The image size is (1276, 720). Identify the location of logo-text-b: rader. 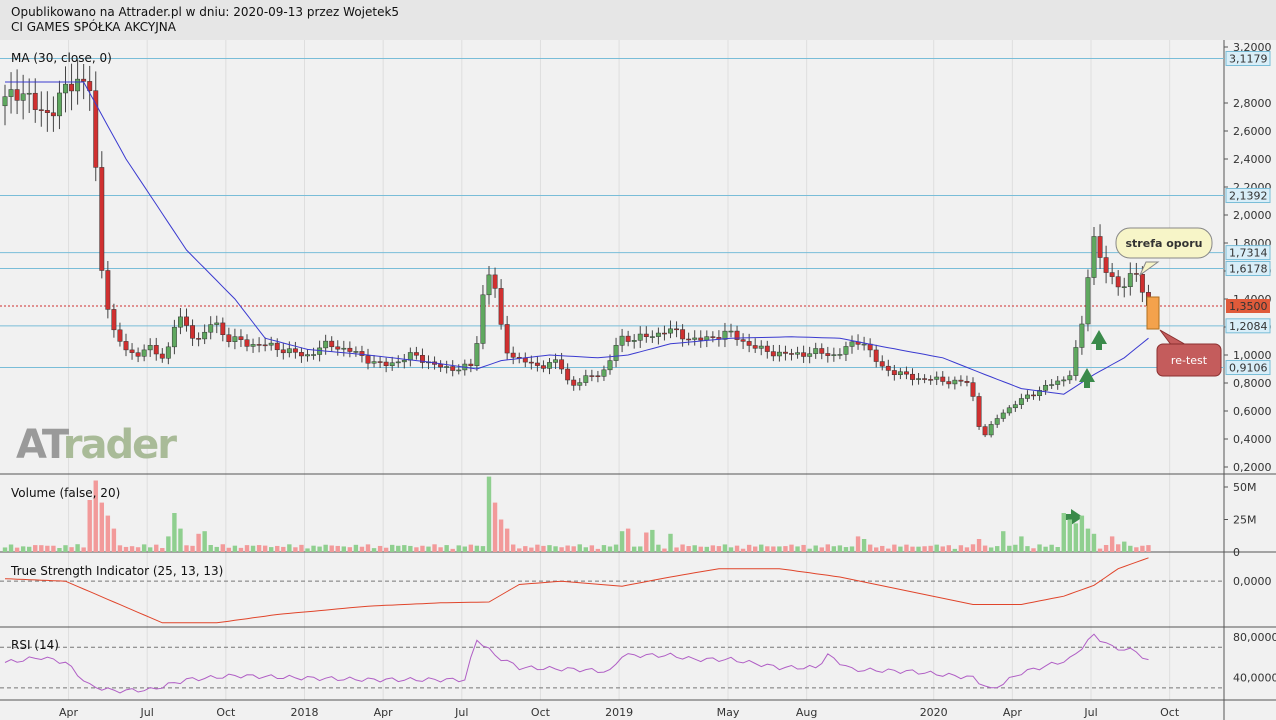
(120, 445).